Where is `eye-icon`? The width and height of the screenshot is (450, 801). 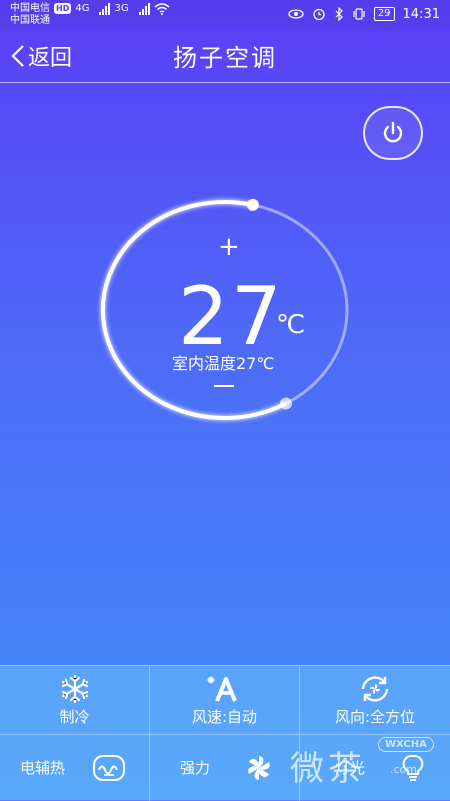 eye-icon is located at coordinates (296, 14).